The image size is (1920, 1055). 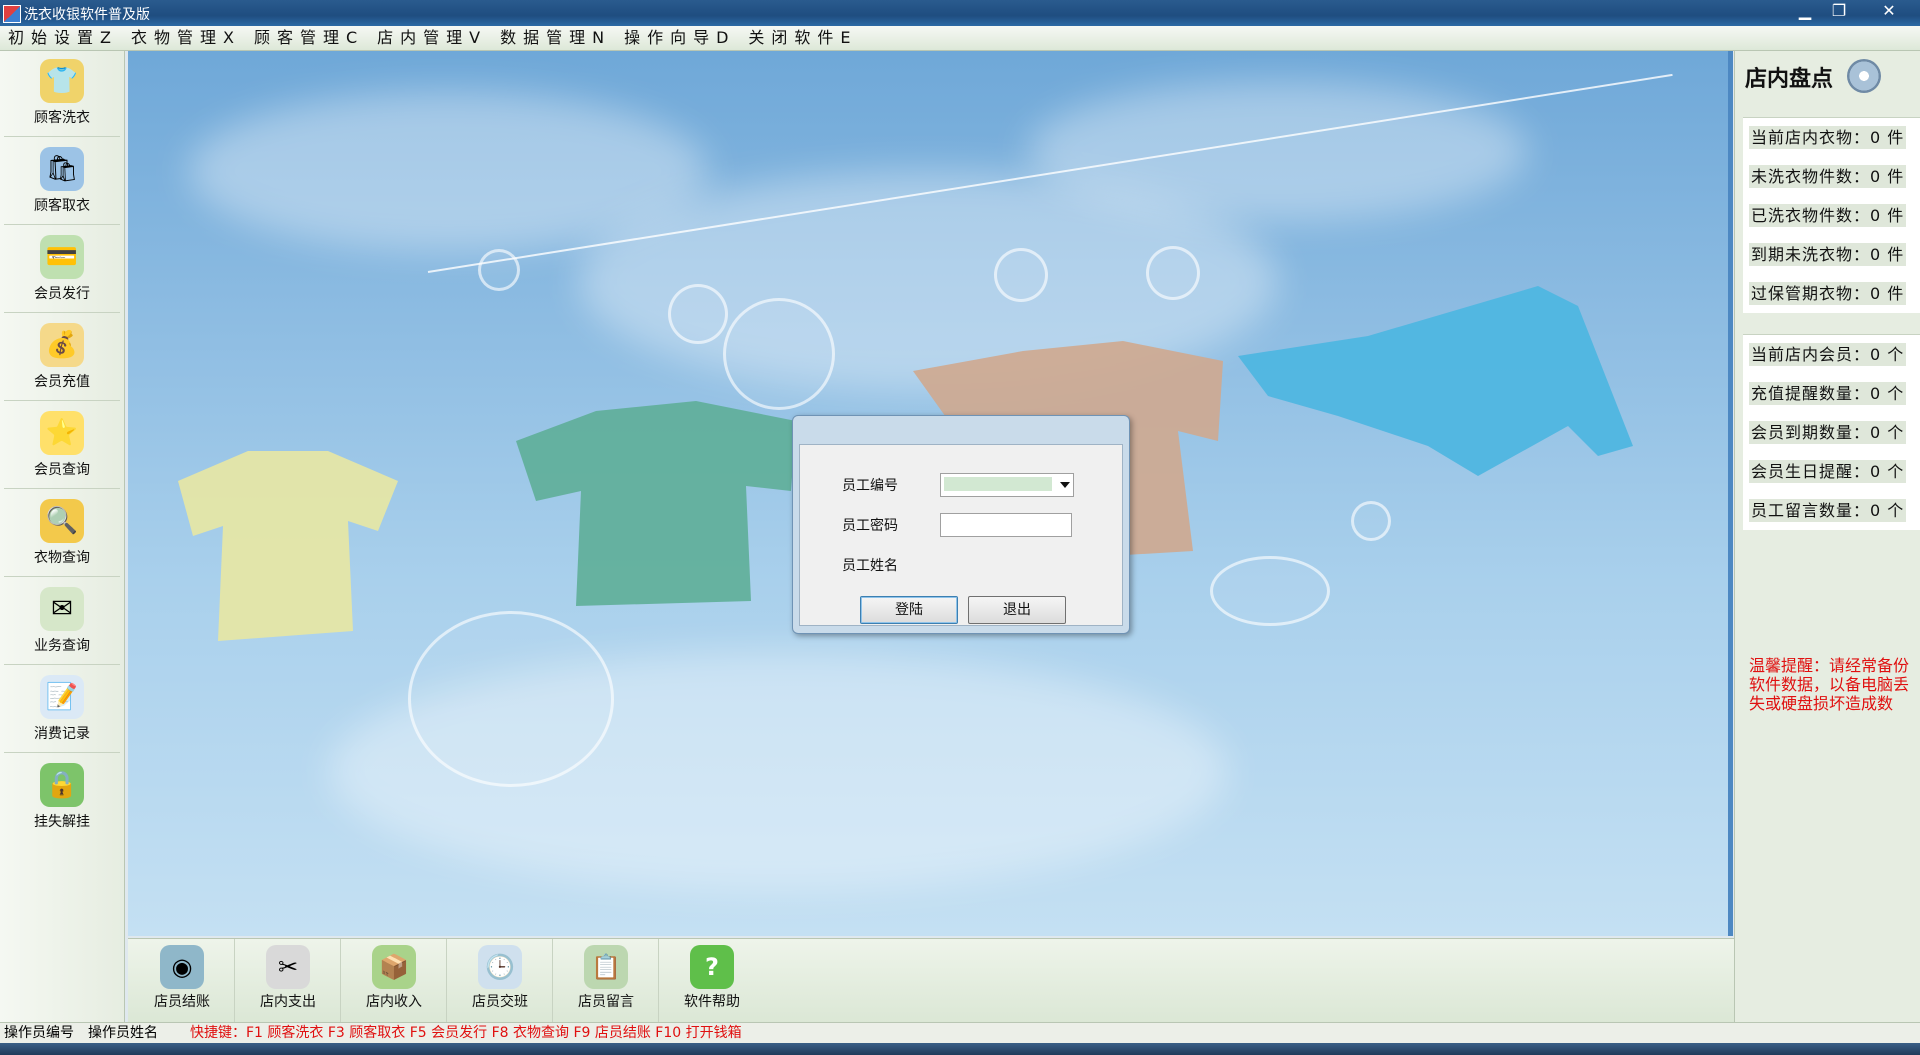 I want to click on sidebar-item-member-issue: 💳 会员发行, so click(x=62, y=270).